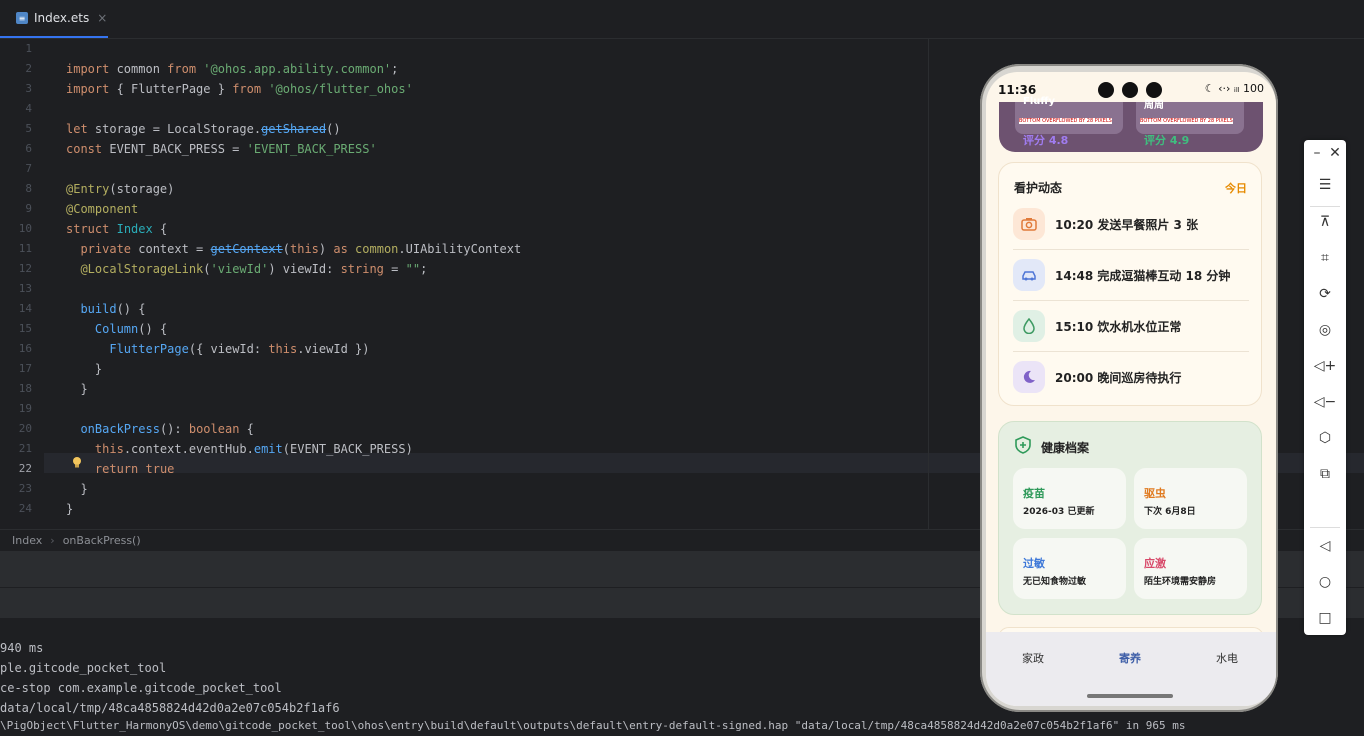 This screenshot has height=736, width=1364. Describe the element at coordinates (25, 468) in the screenshot. I see `line-number: 22` at that location.